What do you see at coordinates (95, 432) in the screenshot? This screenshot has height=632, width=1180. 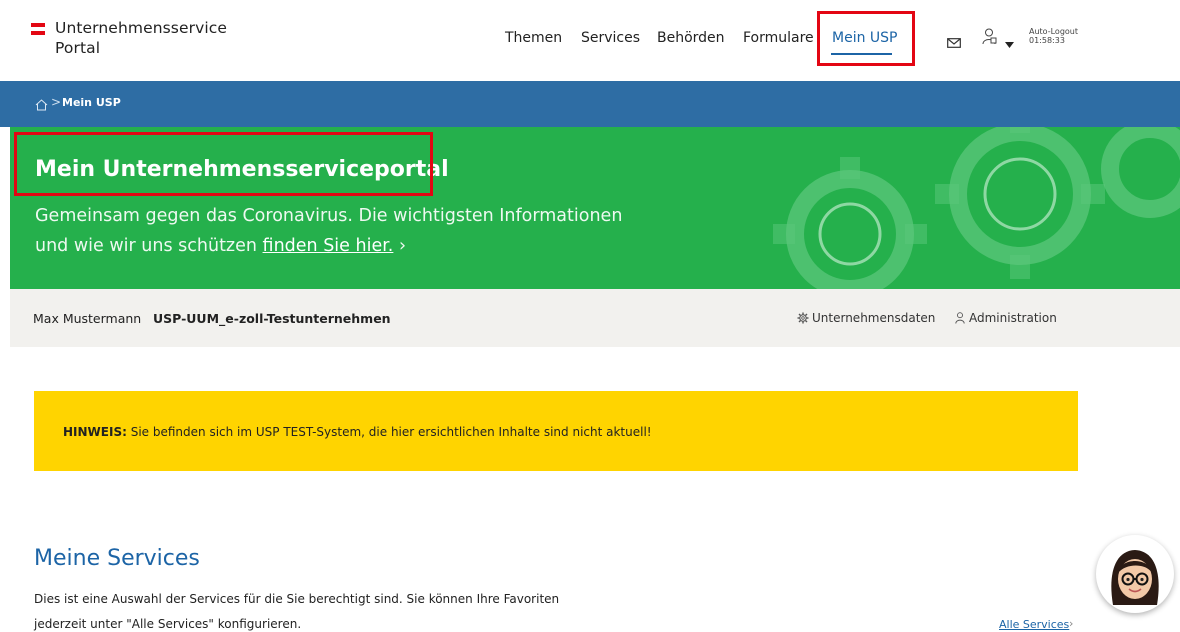 I see `notice-label: HINWEIS:` at bounding box center [95, 432].